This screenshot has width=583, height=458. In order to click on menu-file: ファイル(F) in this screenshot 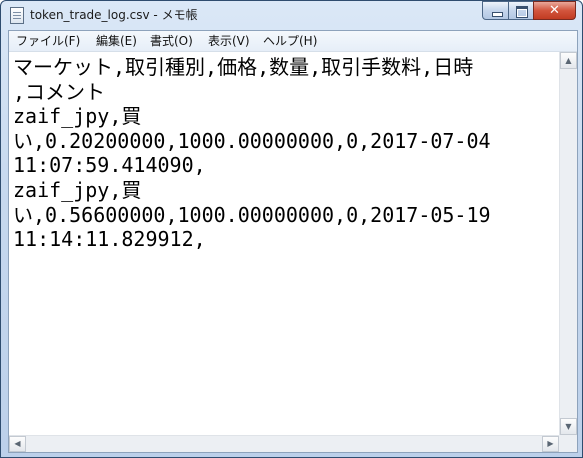, I will do `click(48, 41)`.